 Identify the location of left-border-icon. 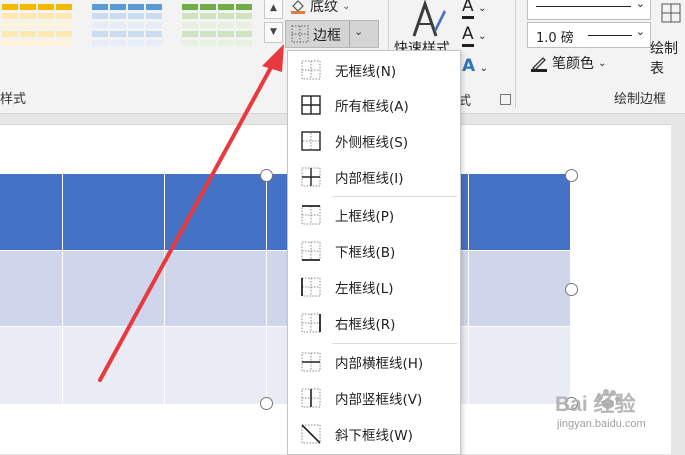
(311, 287).